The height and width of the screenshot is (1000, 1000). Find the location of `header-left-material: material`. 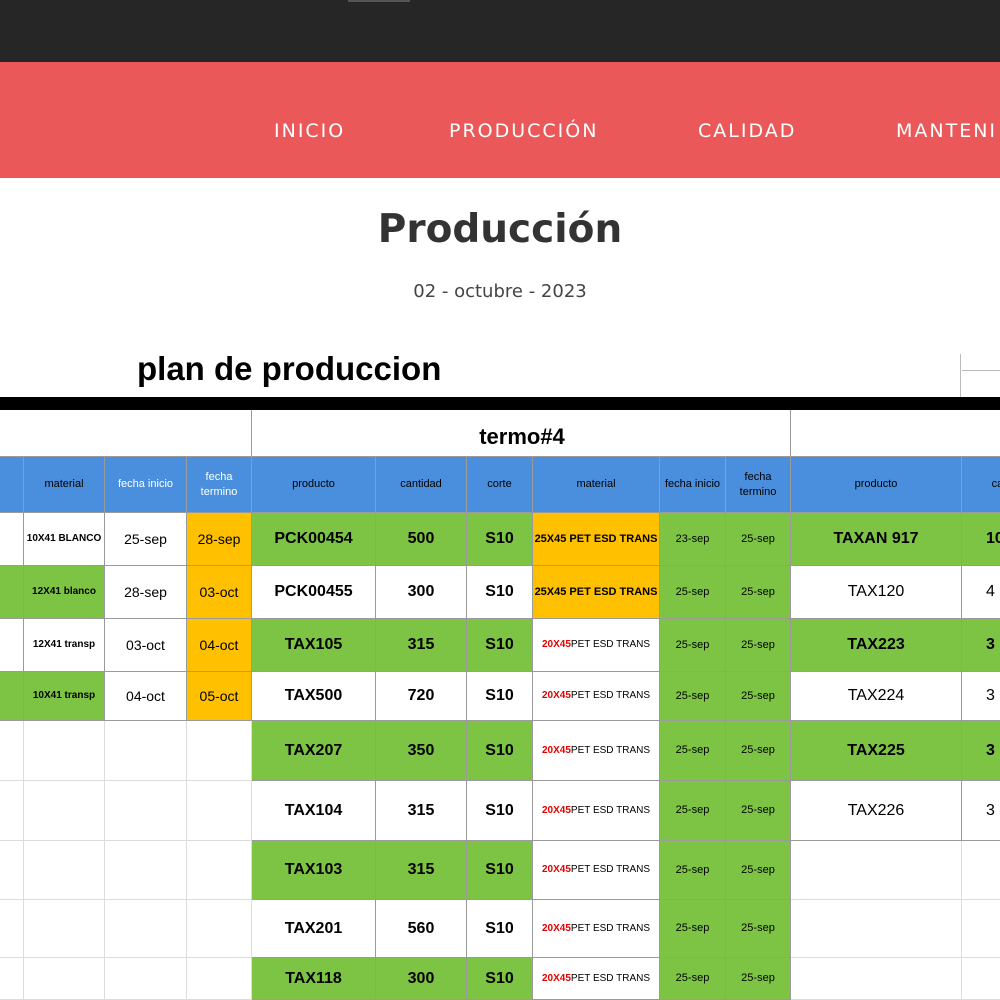

header-left-material: material is located at coordinates (64, 485).